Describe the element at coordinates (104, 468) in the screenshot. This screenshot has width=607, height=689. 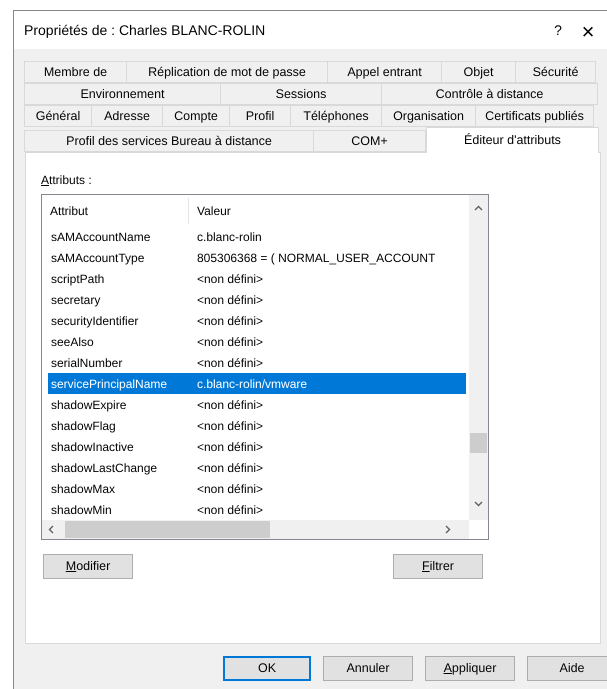
I see `attribute-name: shadowLastChange` at that location.